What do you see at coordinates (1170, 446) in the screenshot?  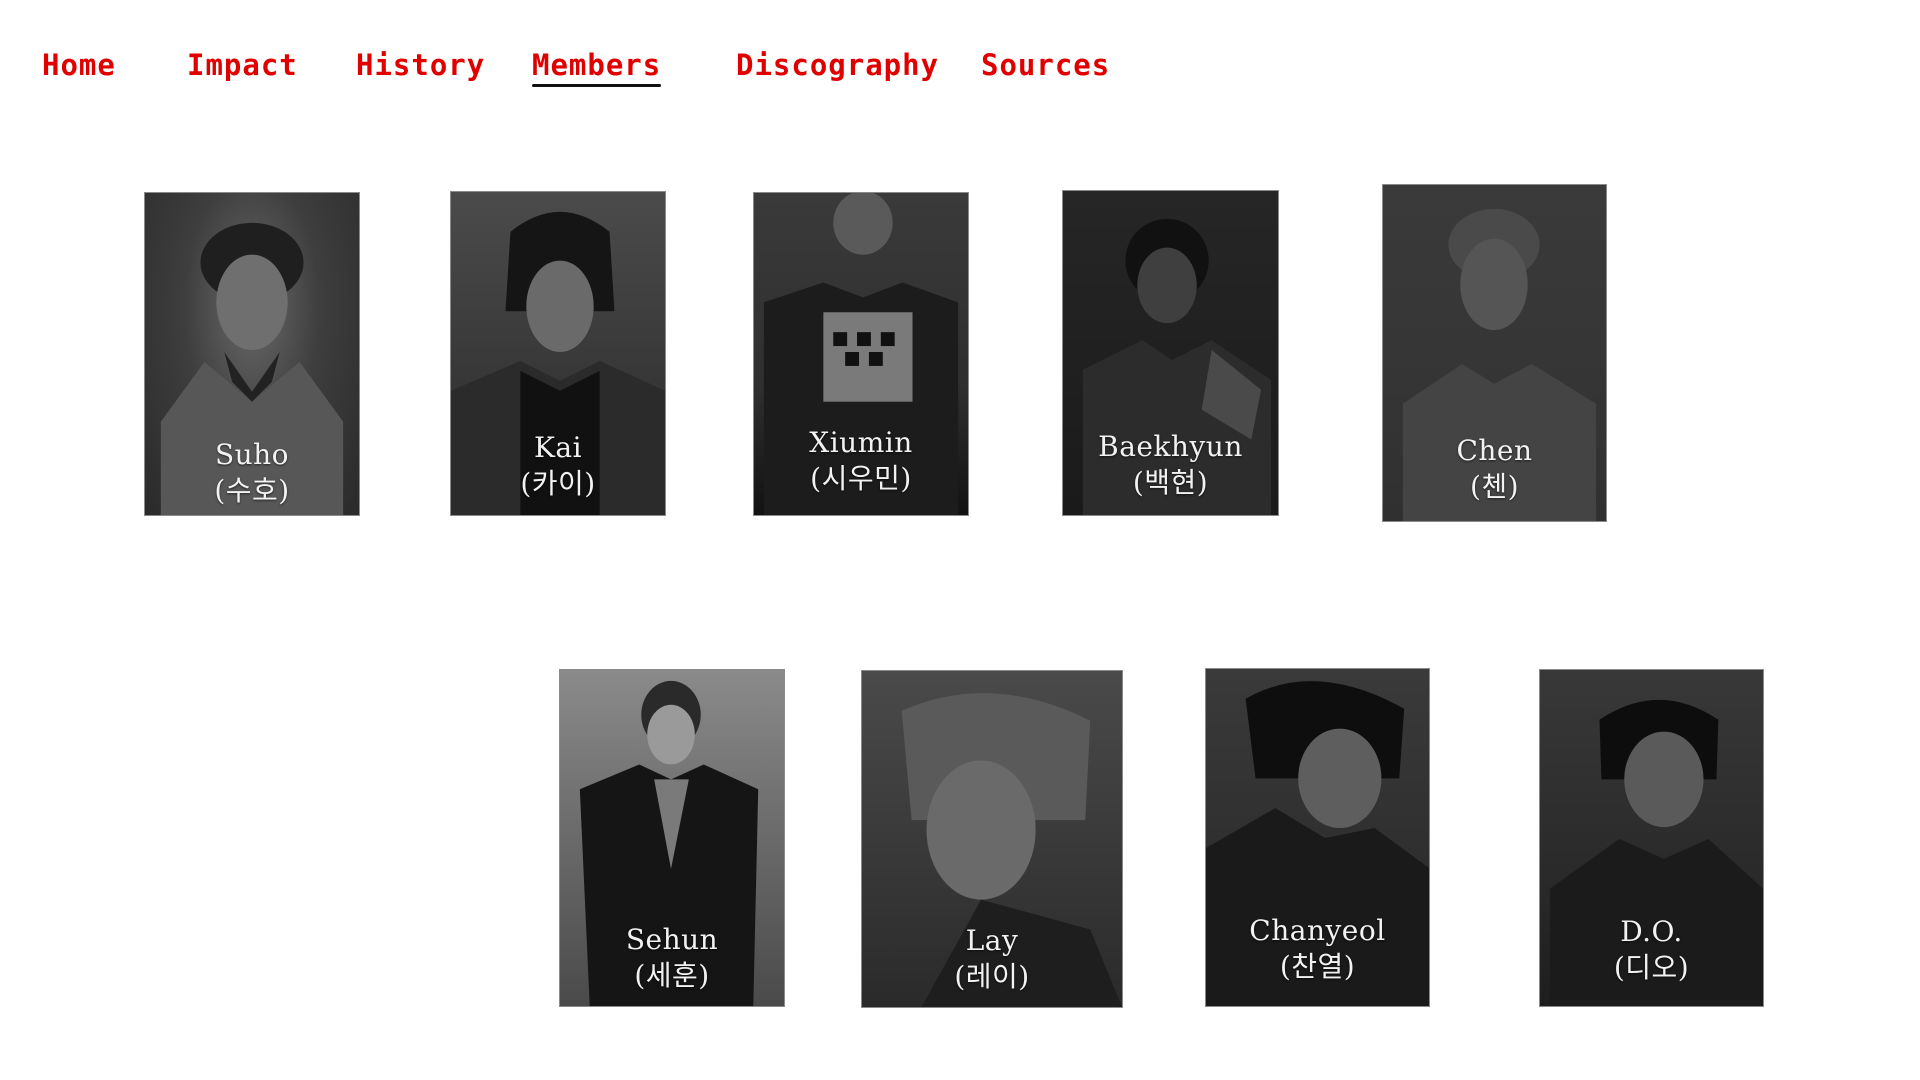 I see `member-name: Baekhyun` at bounding box center [1170, 446].